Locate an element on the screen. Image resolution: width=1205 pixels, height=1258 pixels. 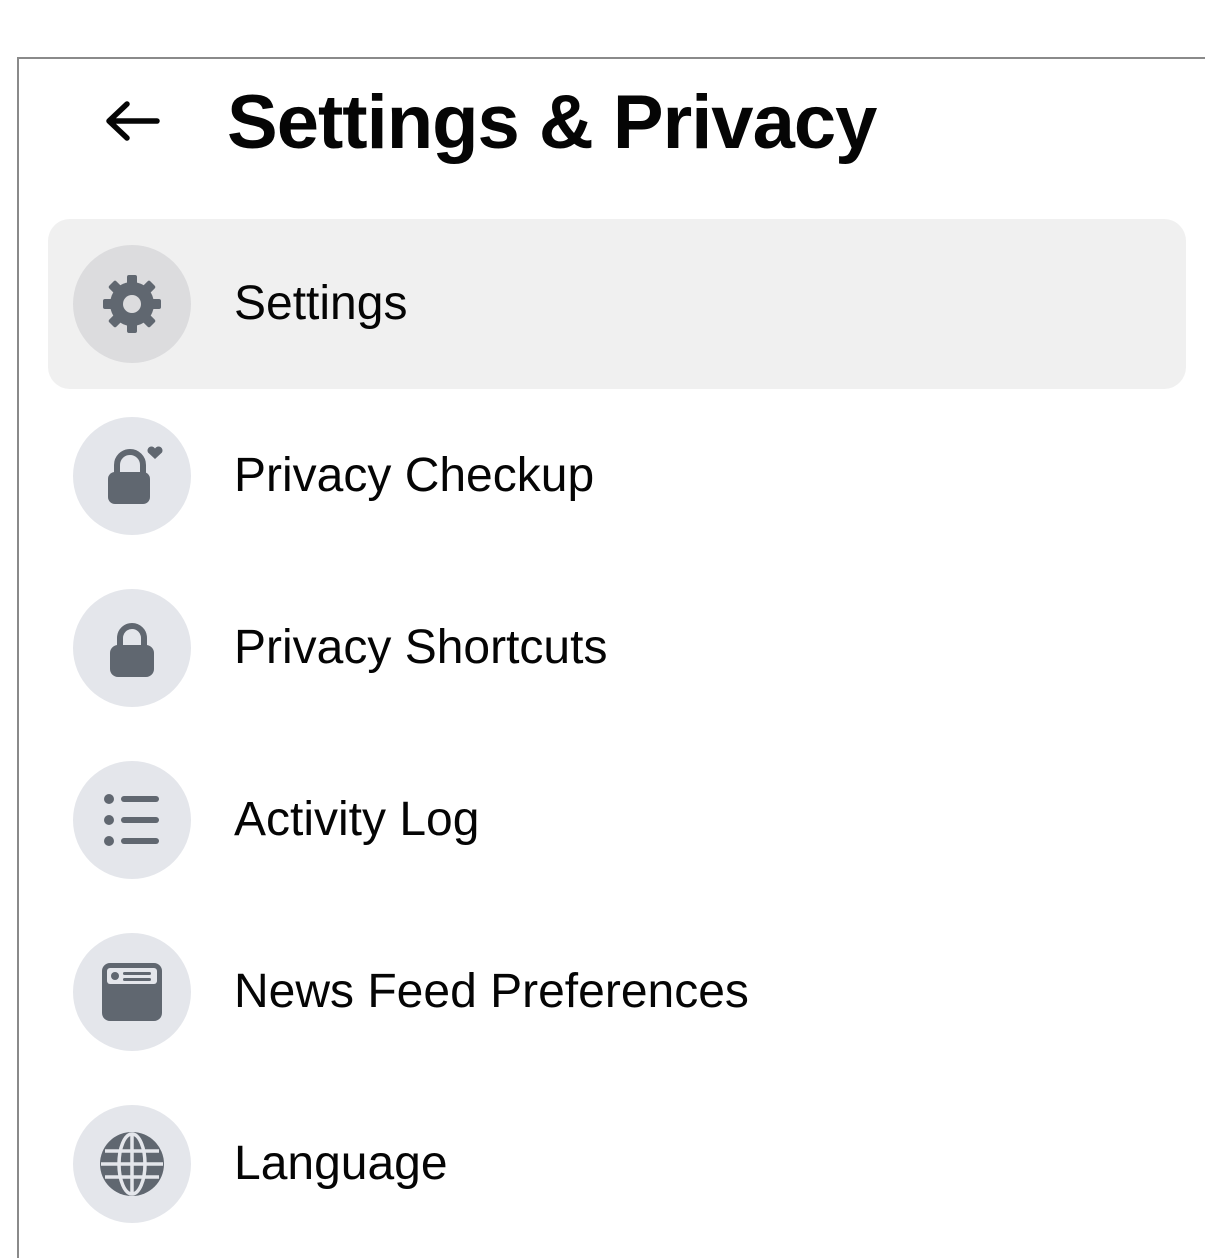
menu-item-privacy-shortcuts: Privacy Shortcuts is located at coordinates (617, 648).